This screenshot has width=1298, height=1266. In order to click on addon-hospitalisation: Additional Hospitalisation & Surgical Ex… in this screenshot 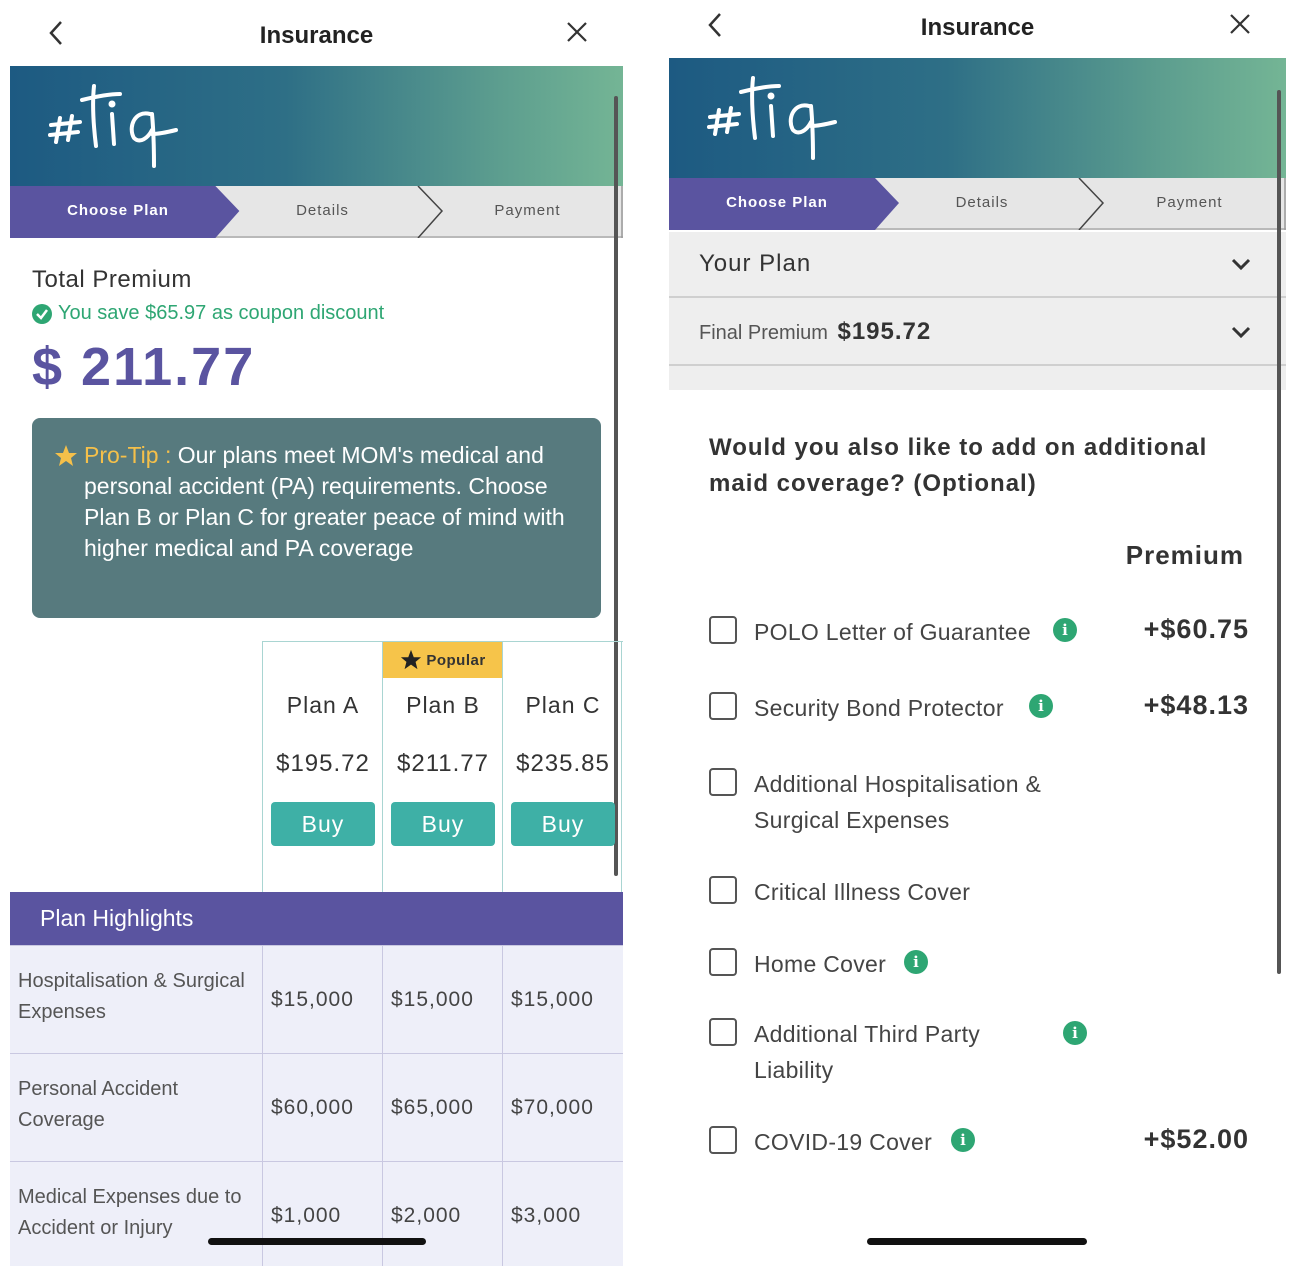, I will do `click(979, 804)`.